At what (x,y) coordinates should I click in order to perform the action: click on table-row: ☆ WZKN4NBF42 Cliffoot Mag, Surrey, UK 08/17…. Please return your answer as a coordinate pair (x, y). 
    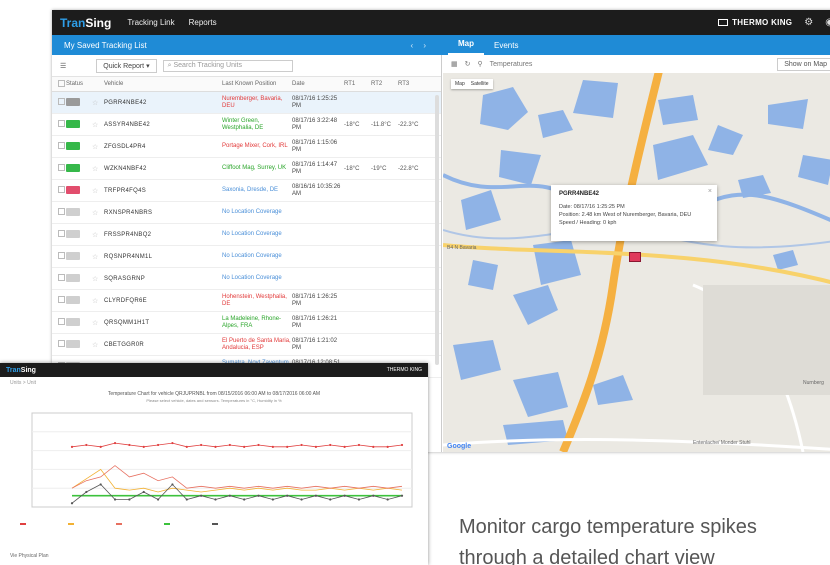
    Looking at the image, I should click on (246, 169).